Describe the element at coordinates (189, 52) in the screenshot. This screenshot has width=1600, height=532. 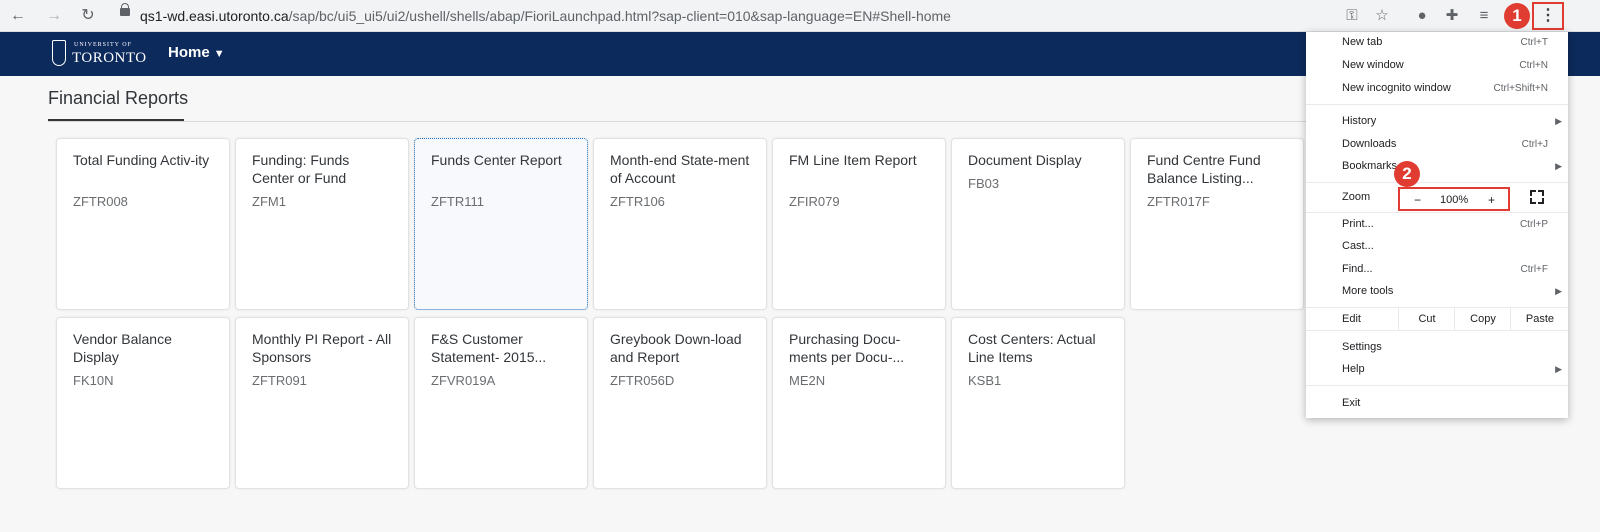
I see `home-label: Home` at that location.